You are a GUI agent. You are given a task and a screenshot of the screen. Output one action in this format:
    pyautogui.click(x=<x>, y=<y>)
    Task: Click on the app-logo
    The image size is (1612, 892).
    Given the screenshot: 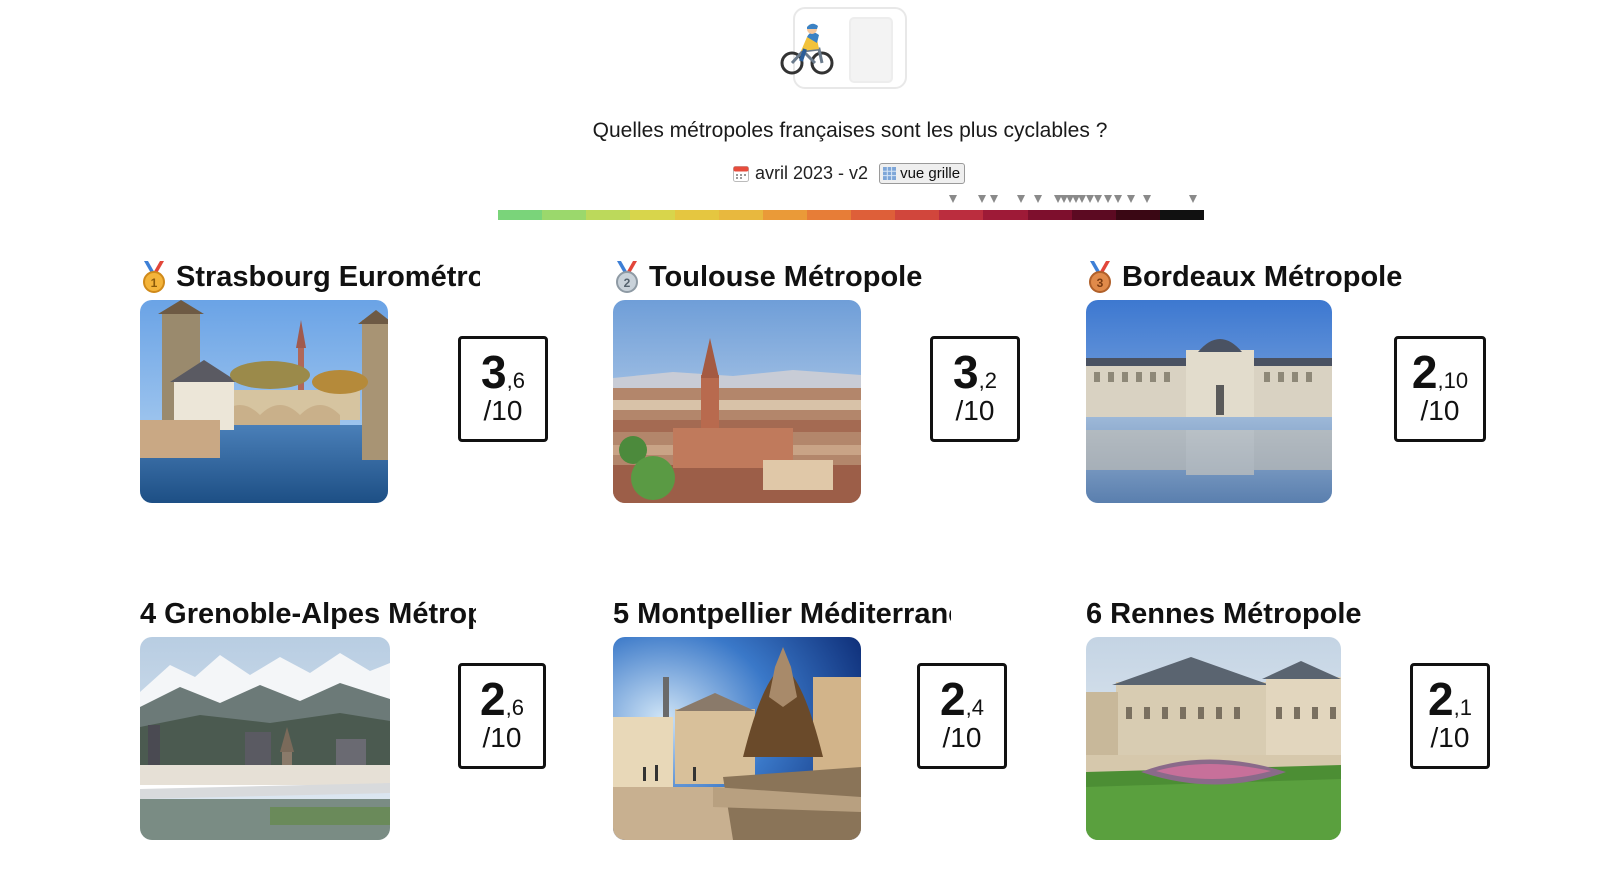 What is the action you would take?
    pyautogui.click(x=843, y=48)
    